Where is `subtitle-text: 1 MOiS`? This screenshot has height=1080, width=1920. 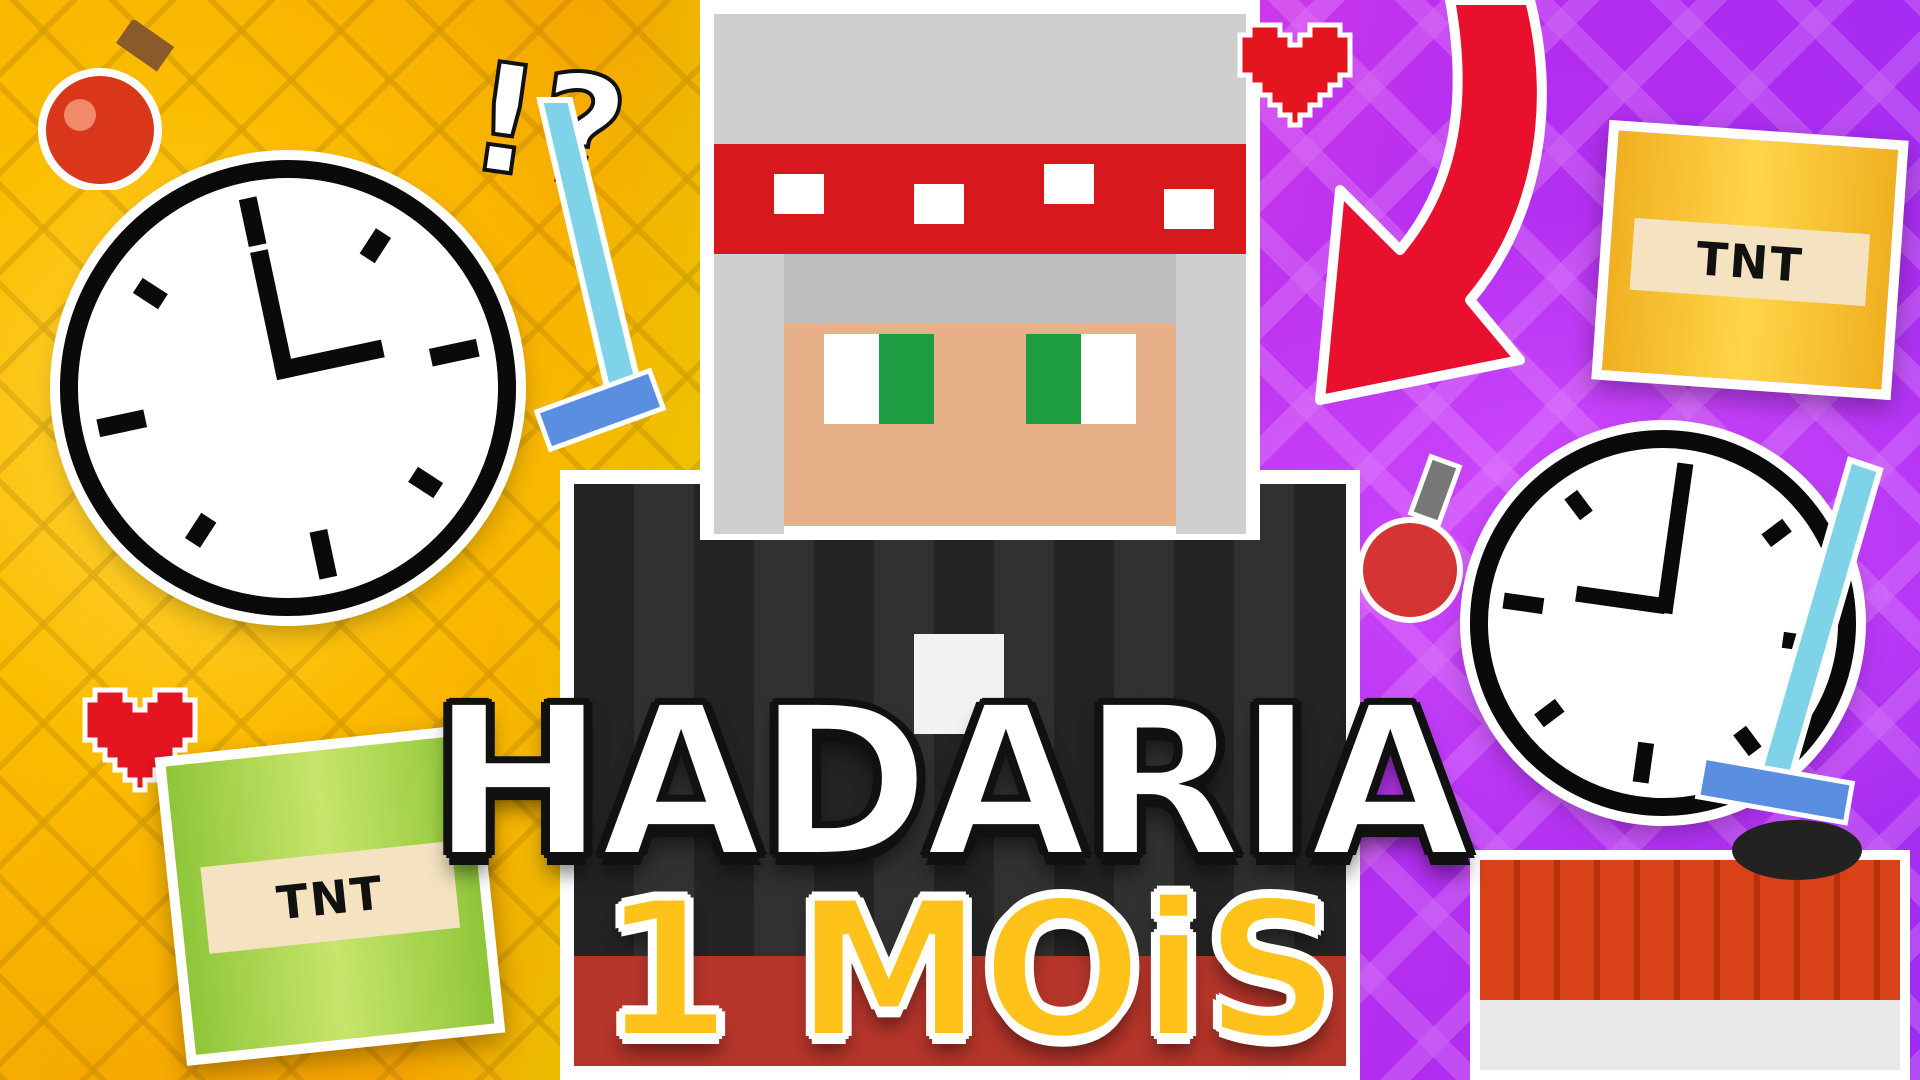
subtitle-text: 1 MOiS is located at coordinates (970, 968).